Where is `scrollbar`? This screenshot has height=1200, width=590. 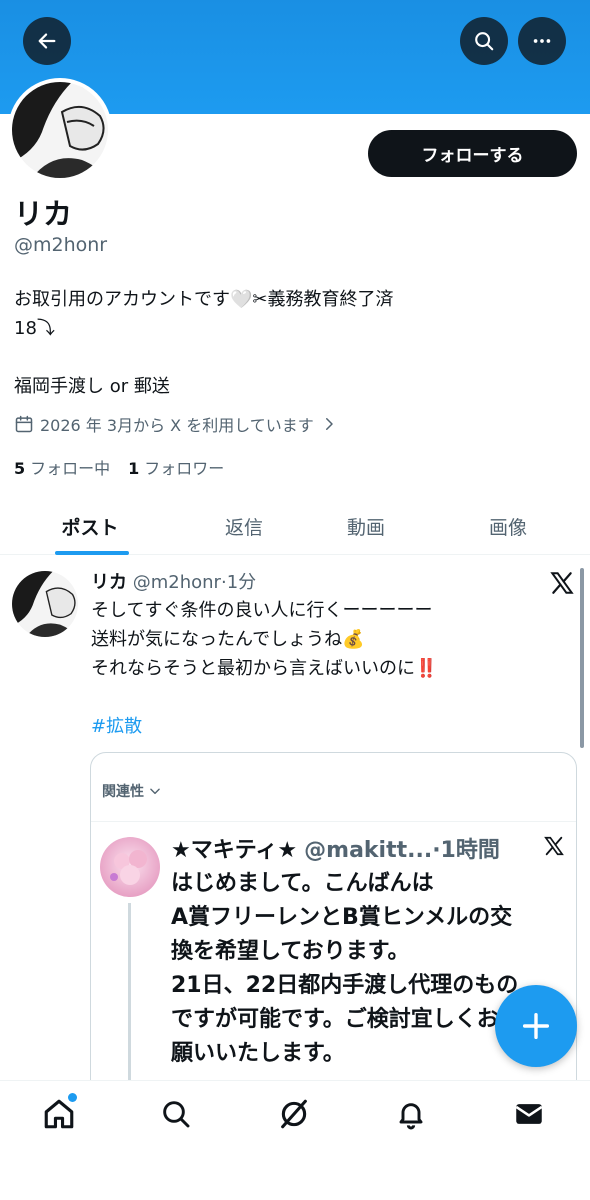
scrollbar is located at coordinates (582, 658).